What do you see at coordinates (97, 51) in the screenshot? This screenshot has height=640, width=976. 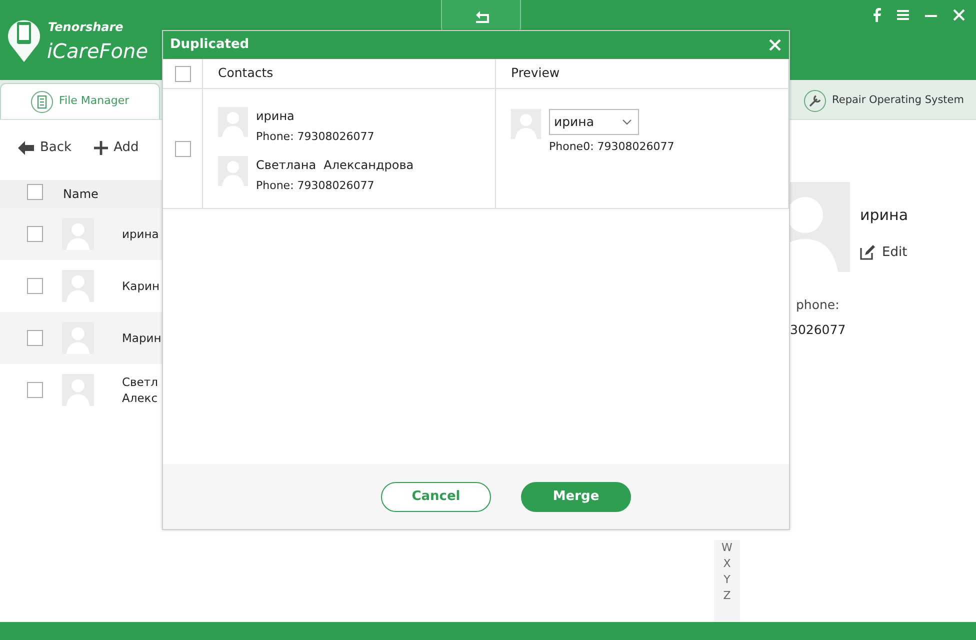 I see `product-name: iCareFone` at bounding box center [97, 51].